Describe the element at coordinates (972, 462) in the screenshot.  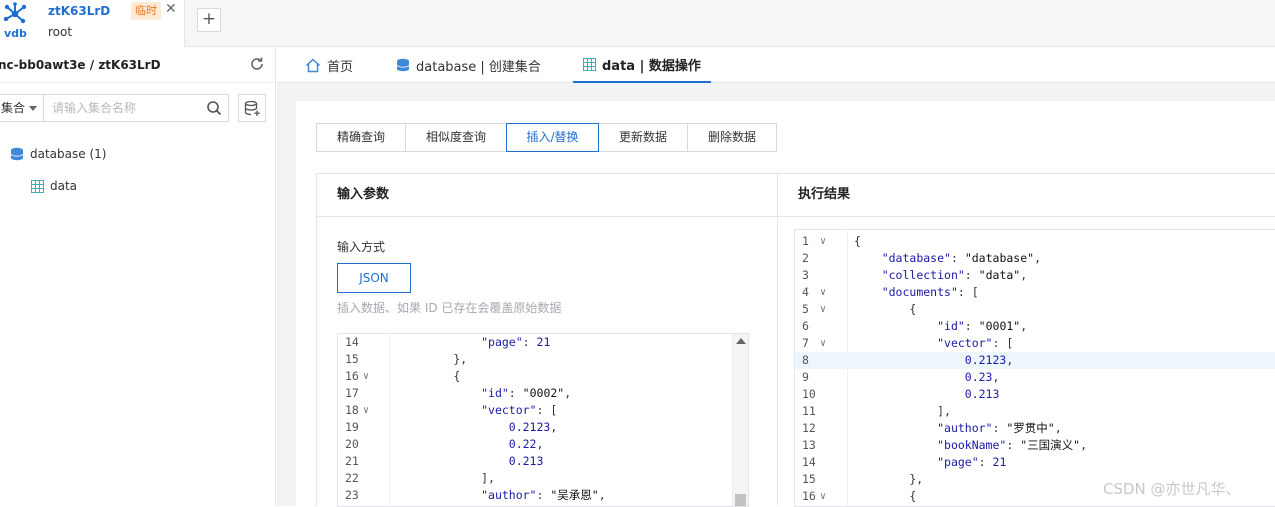
I see `code-text: "page": 21` at that location.